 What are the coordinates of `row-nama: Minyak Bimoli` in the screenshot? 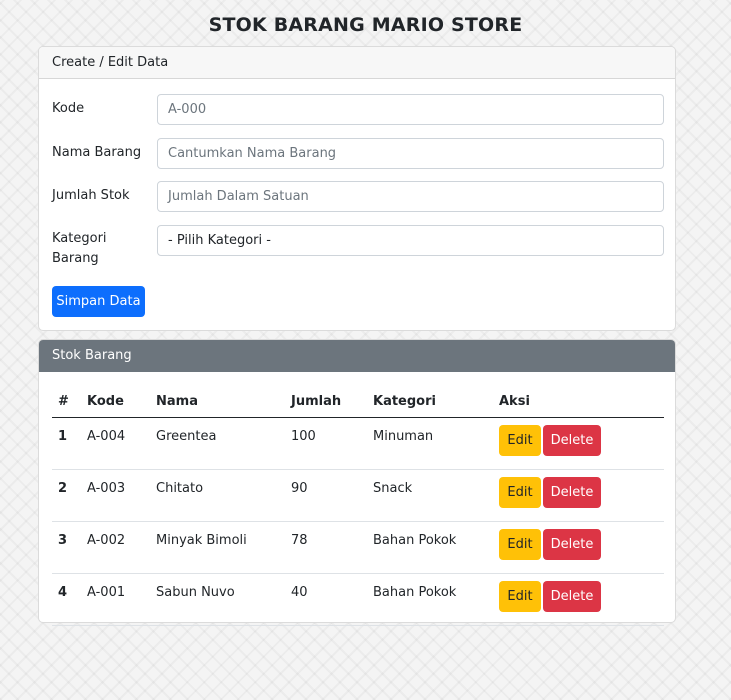 It's located at (201, 540).